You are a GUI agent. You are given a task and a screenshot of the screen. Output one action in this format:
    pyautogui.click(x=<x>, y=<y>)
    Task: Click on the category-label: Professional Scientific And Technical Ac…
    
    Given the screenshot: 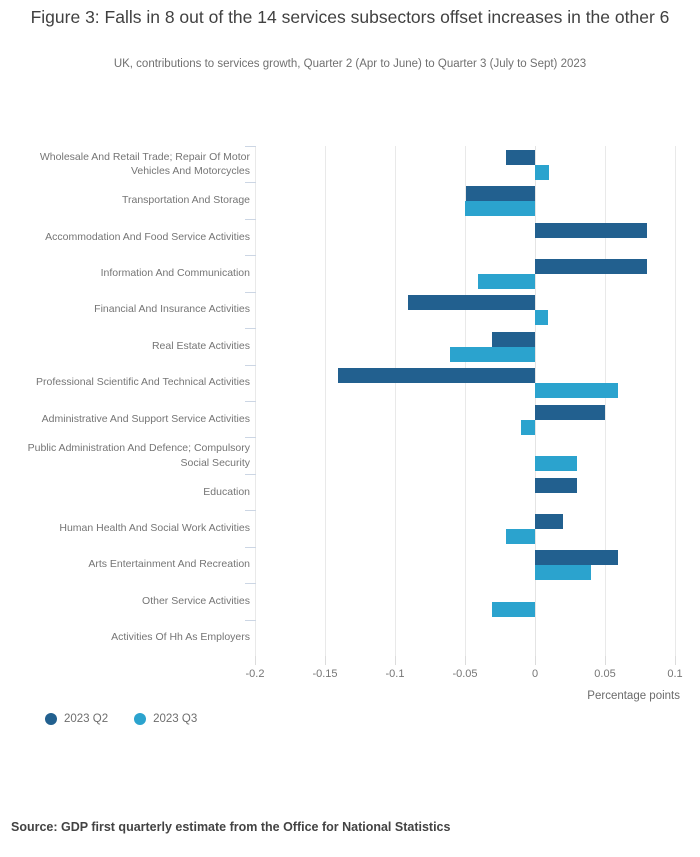 What is the action you would take?
    pyautogui.click(x=143, y=382)
    